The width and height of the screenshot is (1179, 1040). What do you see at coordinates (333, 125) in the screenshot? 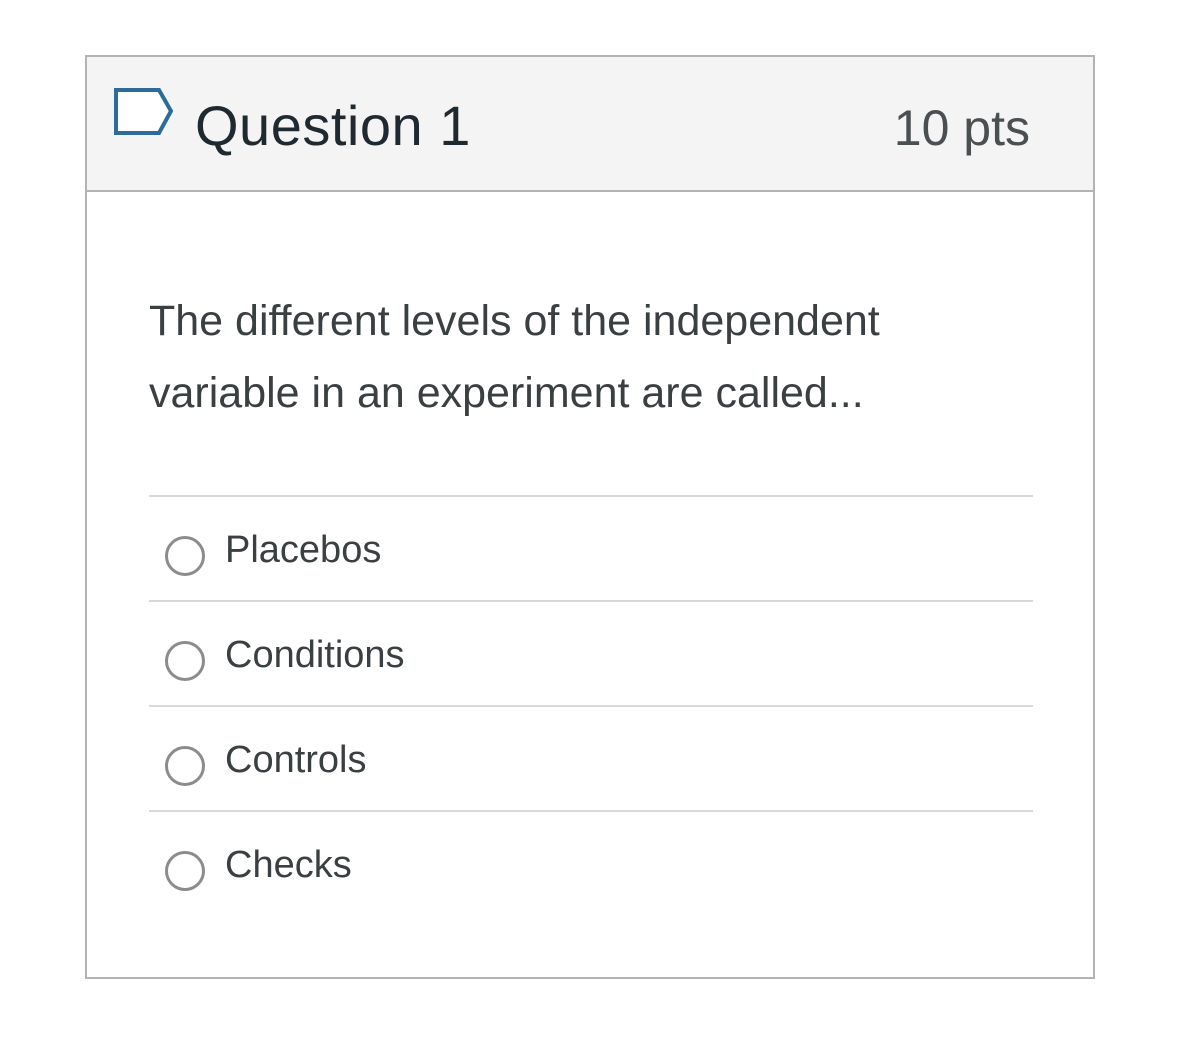
I see `question-title: Question 1` at bounding box center [333, 125].